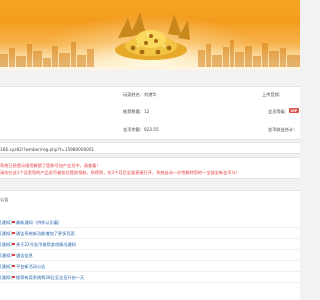  What do you see at coordinates (150, 255) in the screenshot?
I see `list-item: [通知] 通告信息` at bounding box center [150, 255].